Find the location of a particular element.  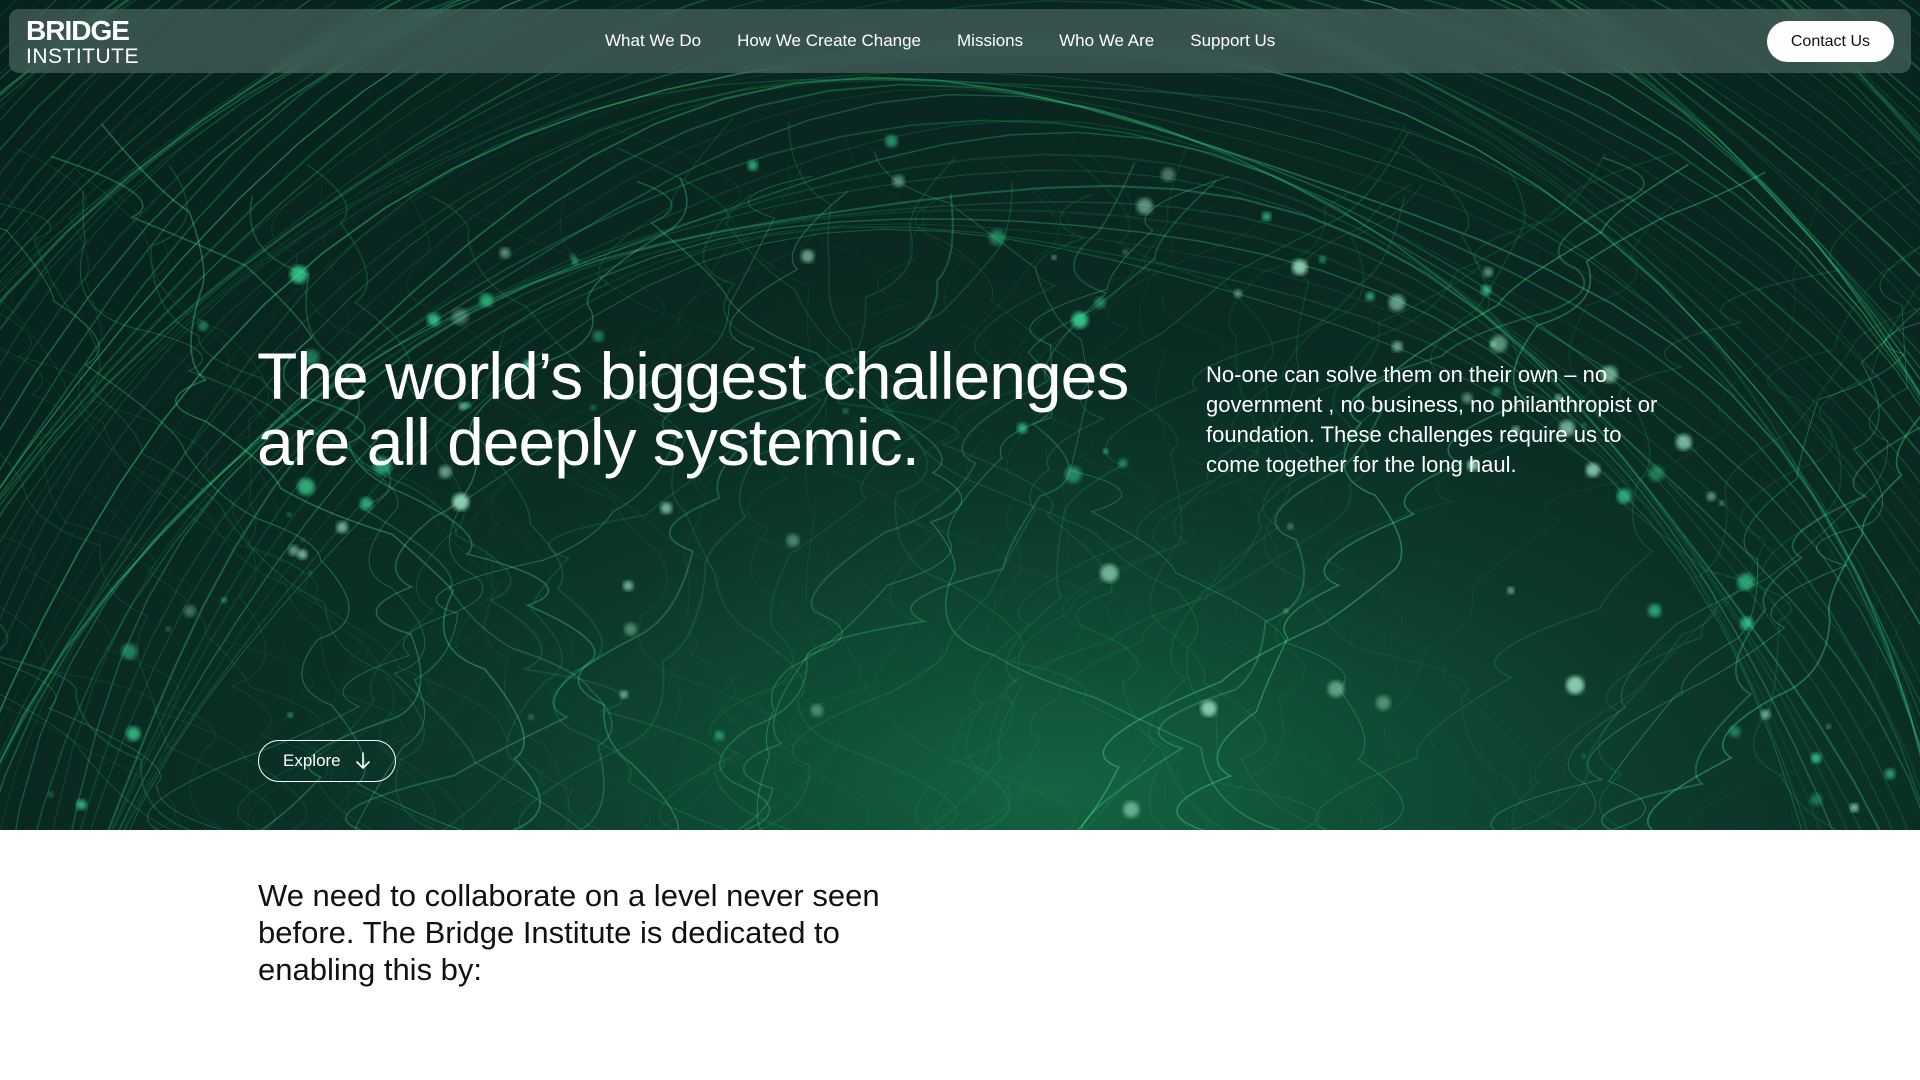

explore-button-label: Explore is located at coordinates (312, 760).